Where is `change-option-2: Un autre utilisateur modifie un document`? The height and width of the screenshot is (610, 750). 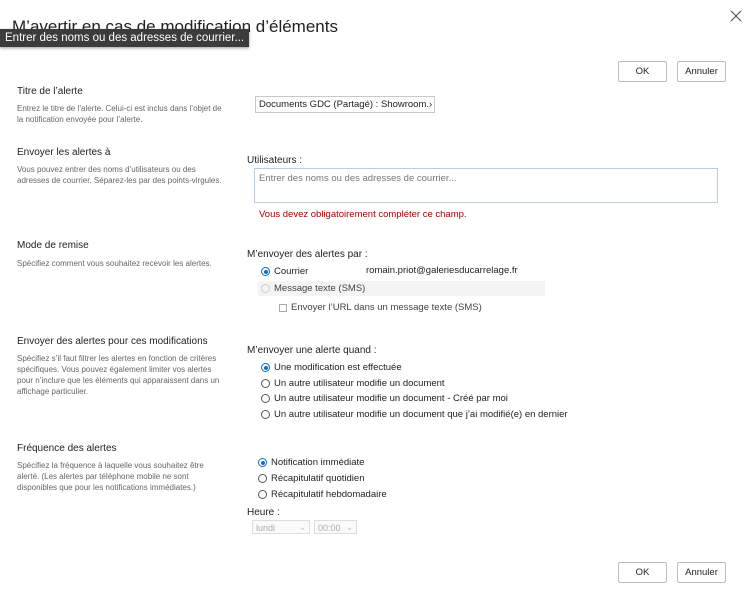
change-option-2: Un autre utilisateur modifie un document is located at coordinates (353, 383).